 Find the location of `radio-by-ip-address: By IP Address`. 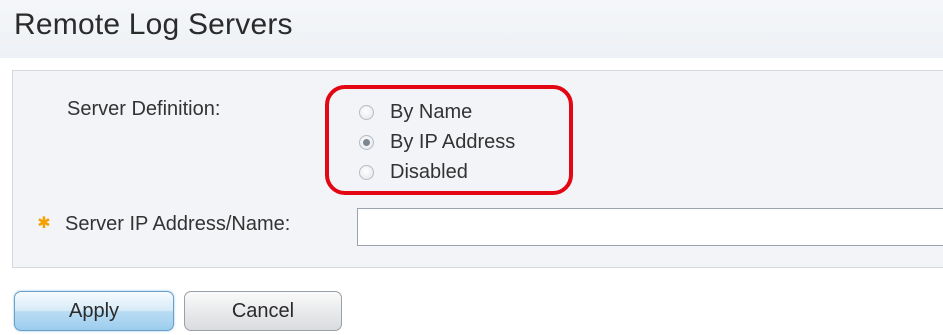

radio-by-ip-address: By IP Address is located at coordinates (437, 142).